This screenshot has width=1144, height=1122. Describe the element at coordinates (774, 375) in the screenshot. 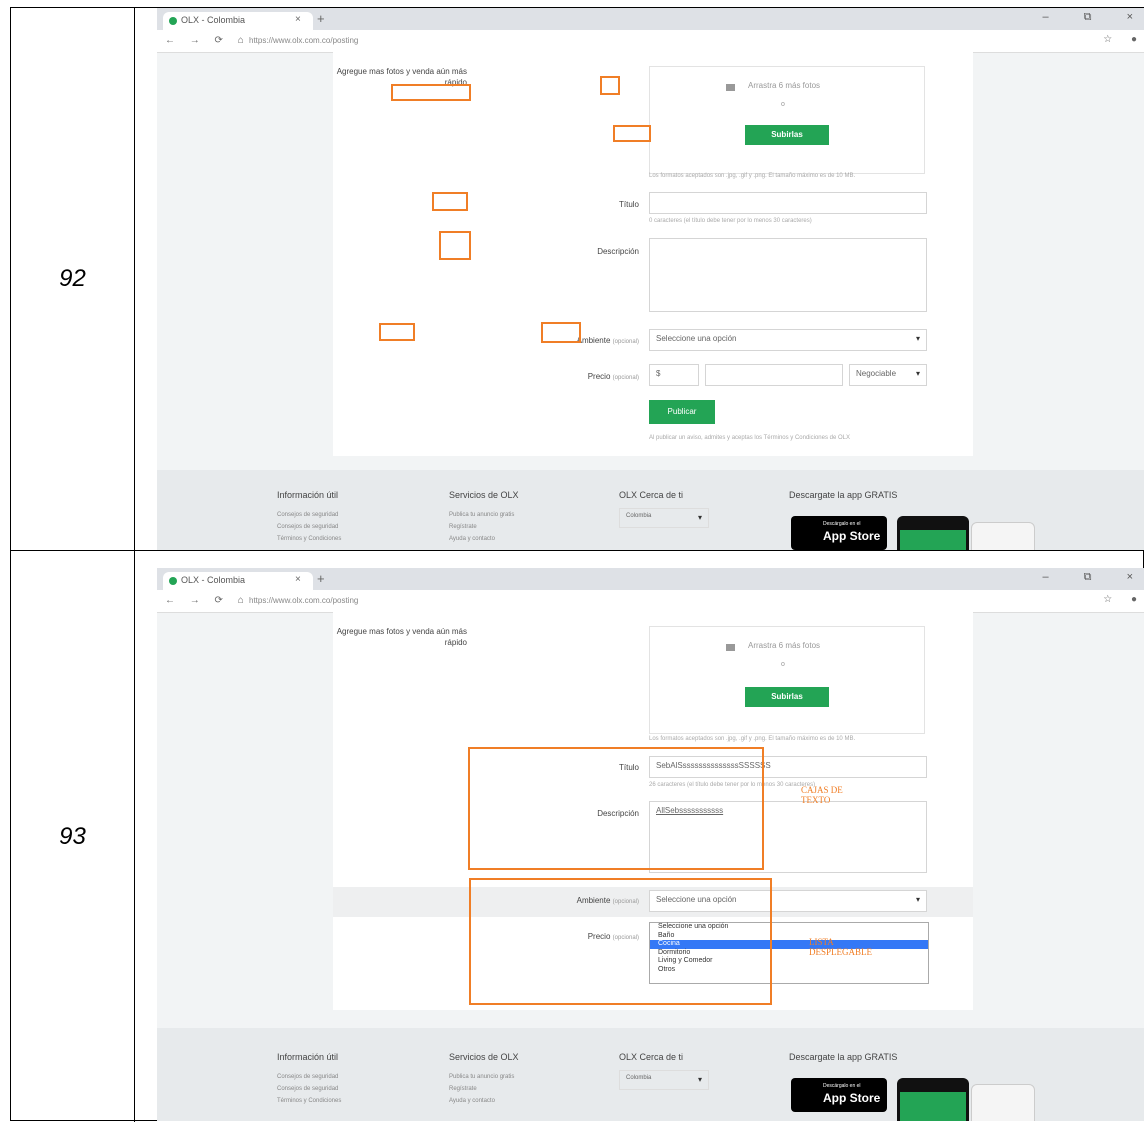

I see `price-input` at that location.